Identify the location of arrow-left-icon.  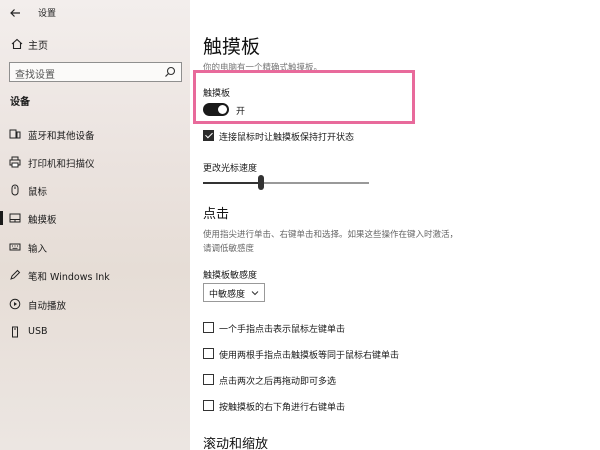
(15, 13).